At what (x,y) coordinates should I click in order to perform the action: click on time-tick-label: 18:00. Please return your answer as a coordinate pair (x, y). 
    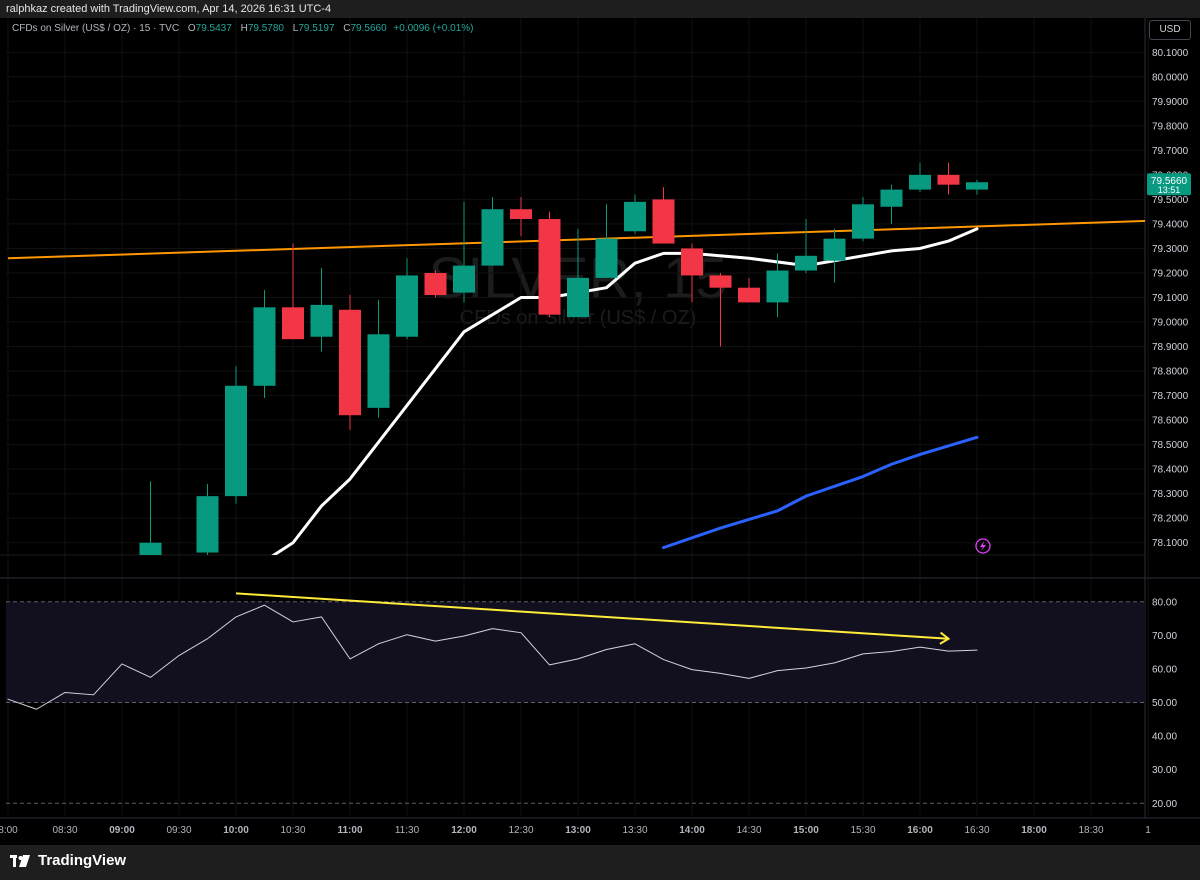
    Looking at the image, I should click on (1034, 830).